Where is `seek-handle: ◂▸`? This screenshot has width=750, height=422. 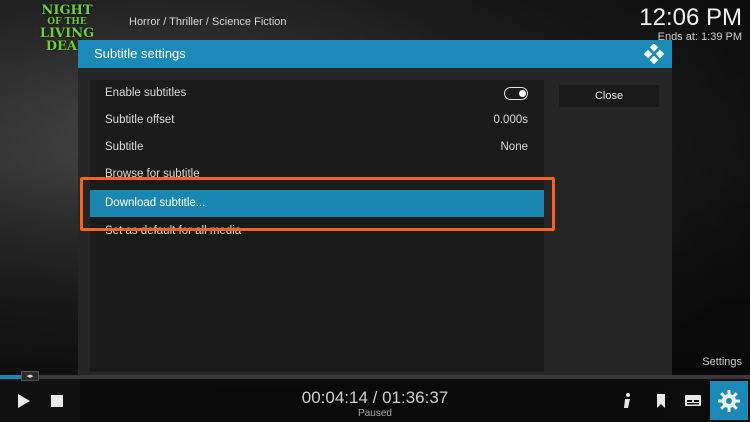
seek-handle: ◂▸ is located at coordinates (30, 376).